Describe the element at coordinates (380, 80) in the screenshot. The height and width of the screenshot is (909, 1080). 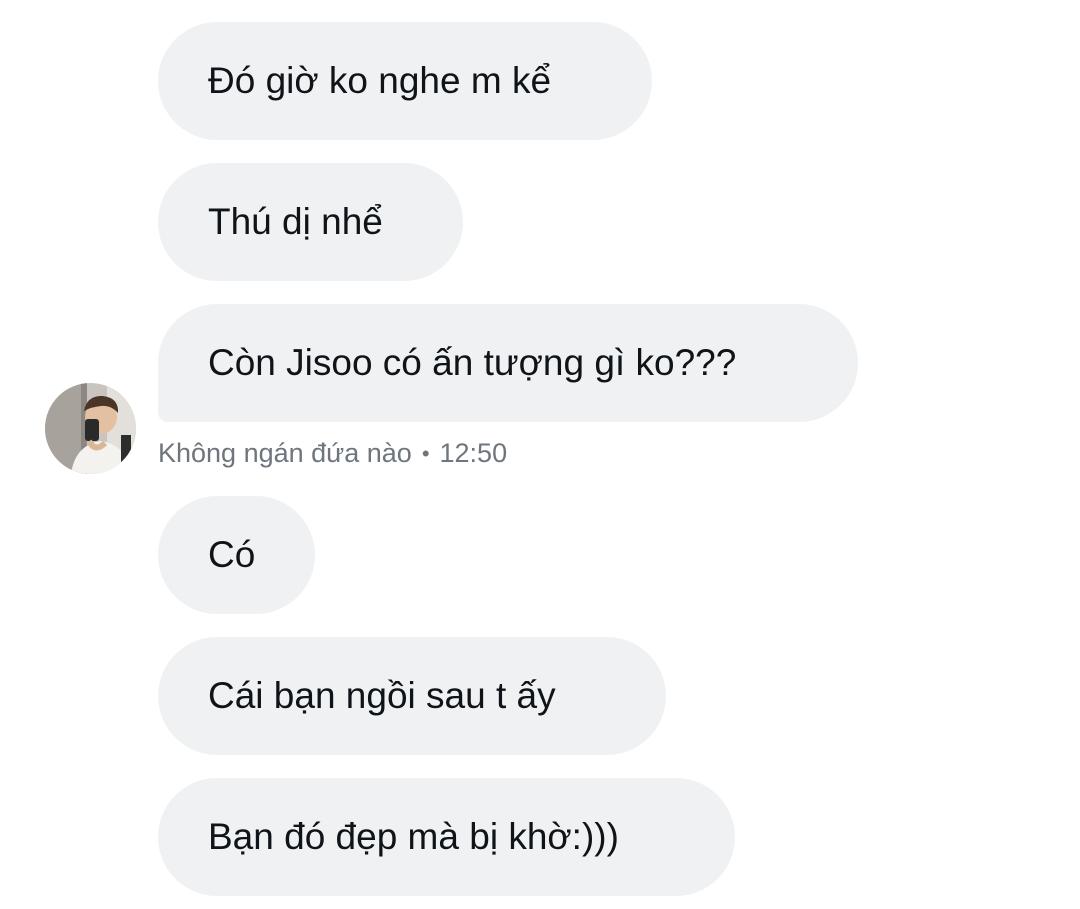
I see `message-text: Đó giờ ko nghe m kể` at that location.